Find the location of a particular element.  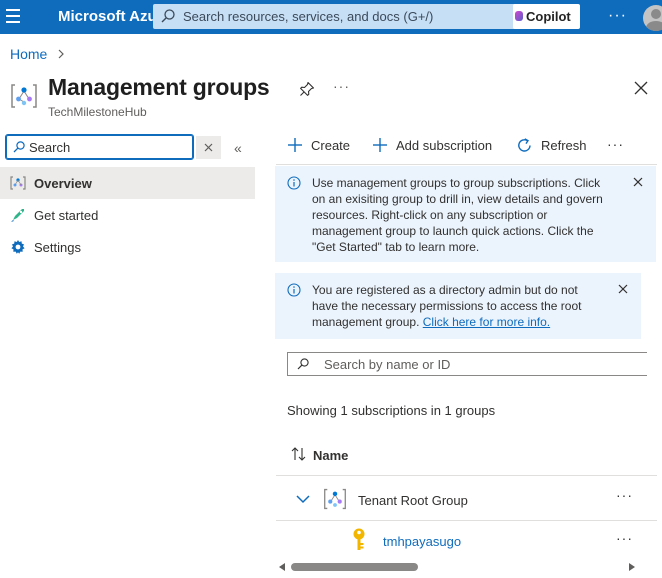

column-header-name: Name is located at coordinates (330, 455).